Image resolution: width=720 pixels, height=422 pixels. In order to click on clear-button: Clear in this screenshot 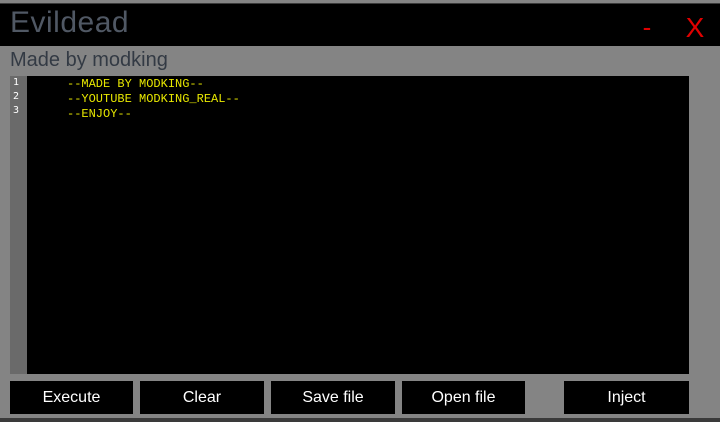, I will do `click(202, 397)`.